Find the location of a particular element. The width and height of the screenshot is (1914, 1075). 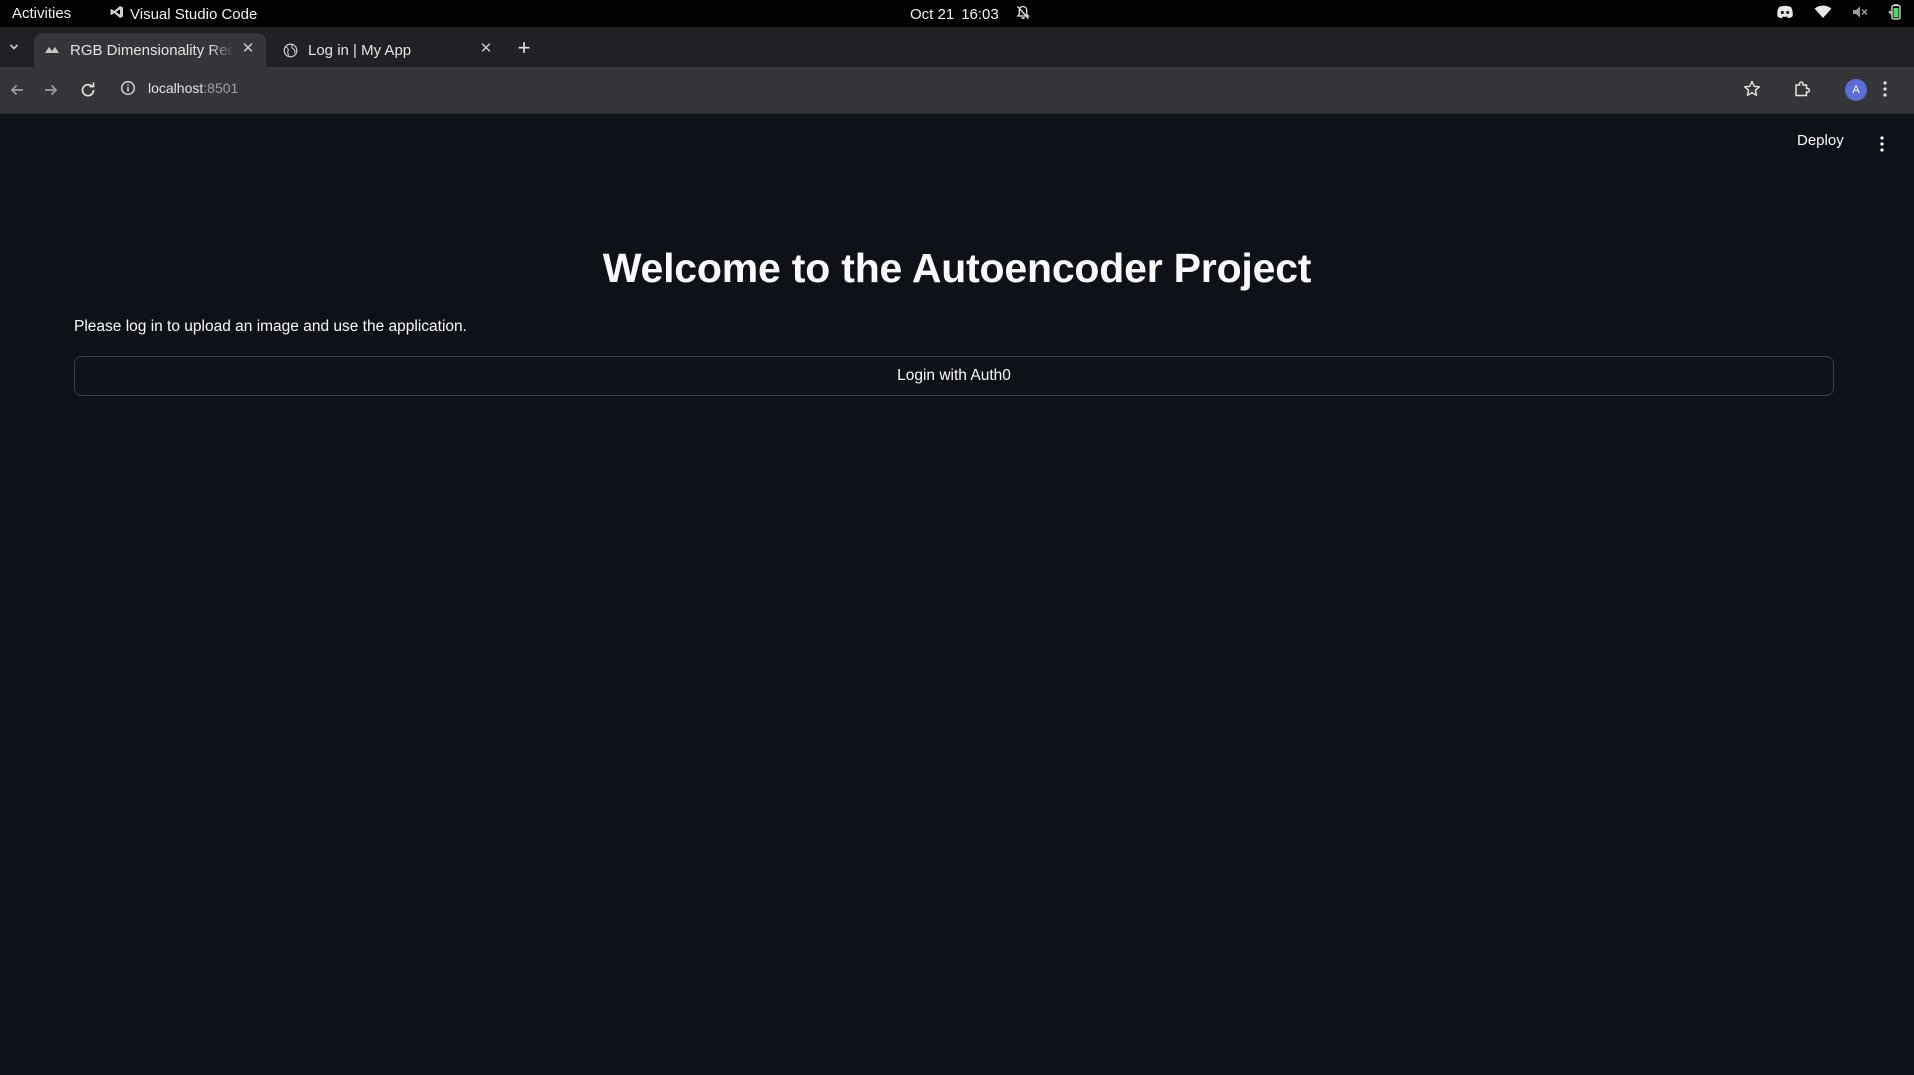

deploy-button: Deploy is located at coordinates (1820, 140).